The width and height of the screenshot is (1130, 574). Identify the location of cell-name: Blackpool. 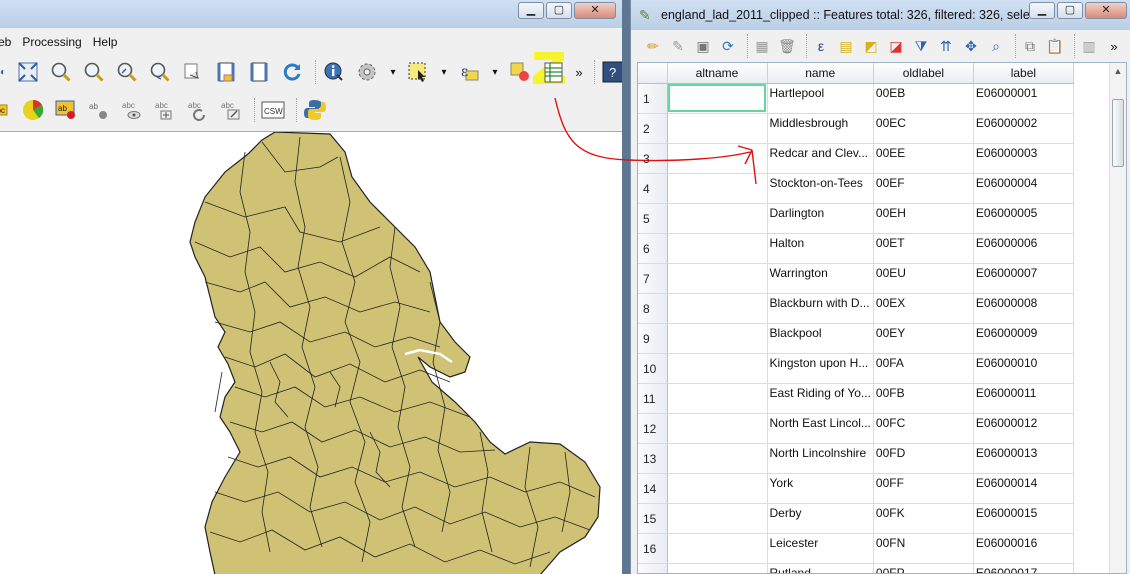
(820, 338).